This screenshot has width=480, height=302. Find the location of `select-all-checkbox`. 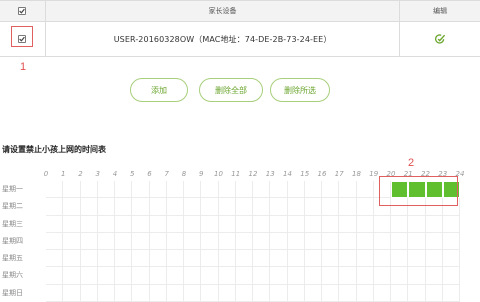

select-all-checkbox is located at coordinates (22, 11).